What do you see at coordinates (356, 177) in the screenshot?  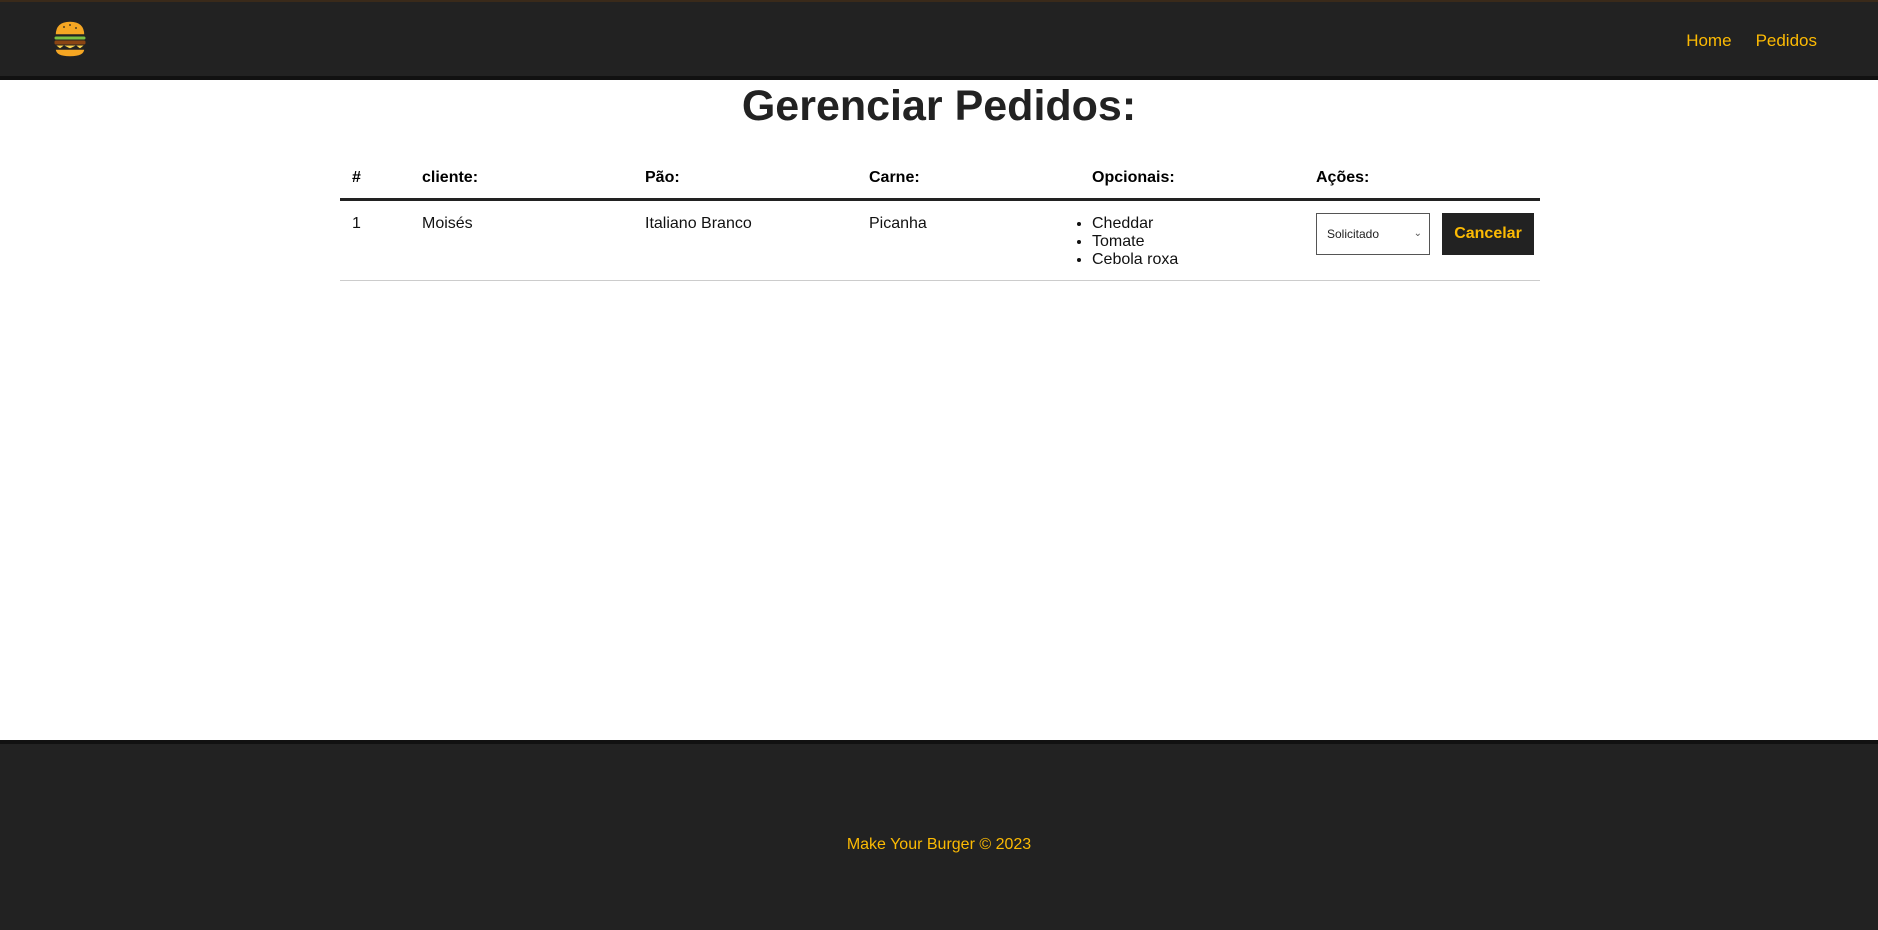 I see `header-id: #` at bounding box center [356, 177].